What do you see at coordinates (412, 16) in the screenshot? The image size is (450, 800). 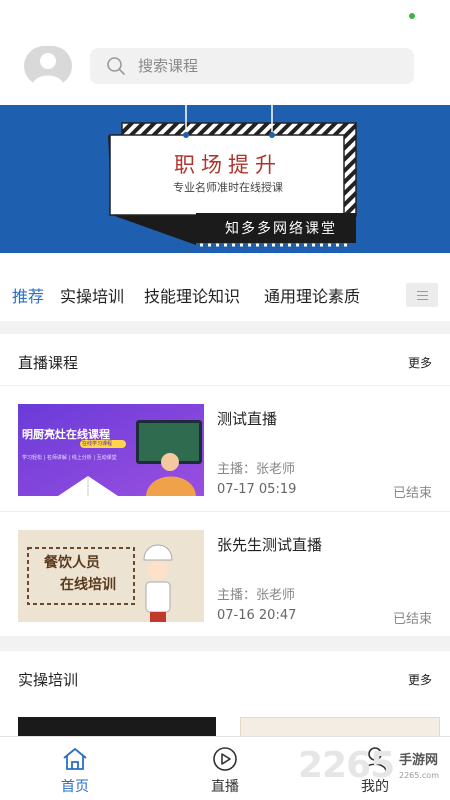 I see `status-indicator` at bounding box center [412, 16].